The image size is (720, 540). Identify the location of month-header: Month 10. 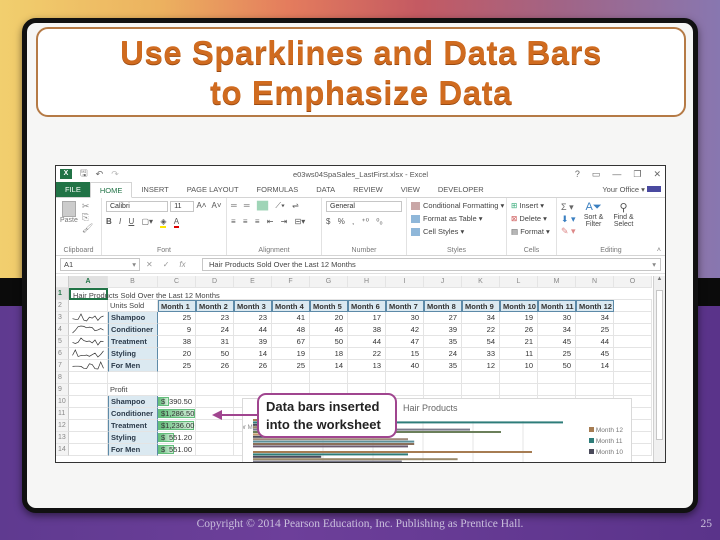
(519, 306).